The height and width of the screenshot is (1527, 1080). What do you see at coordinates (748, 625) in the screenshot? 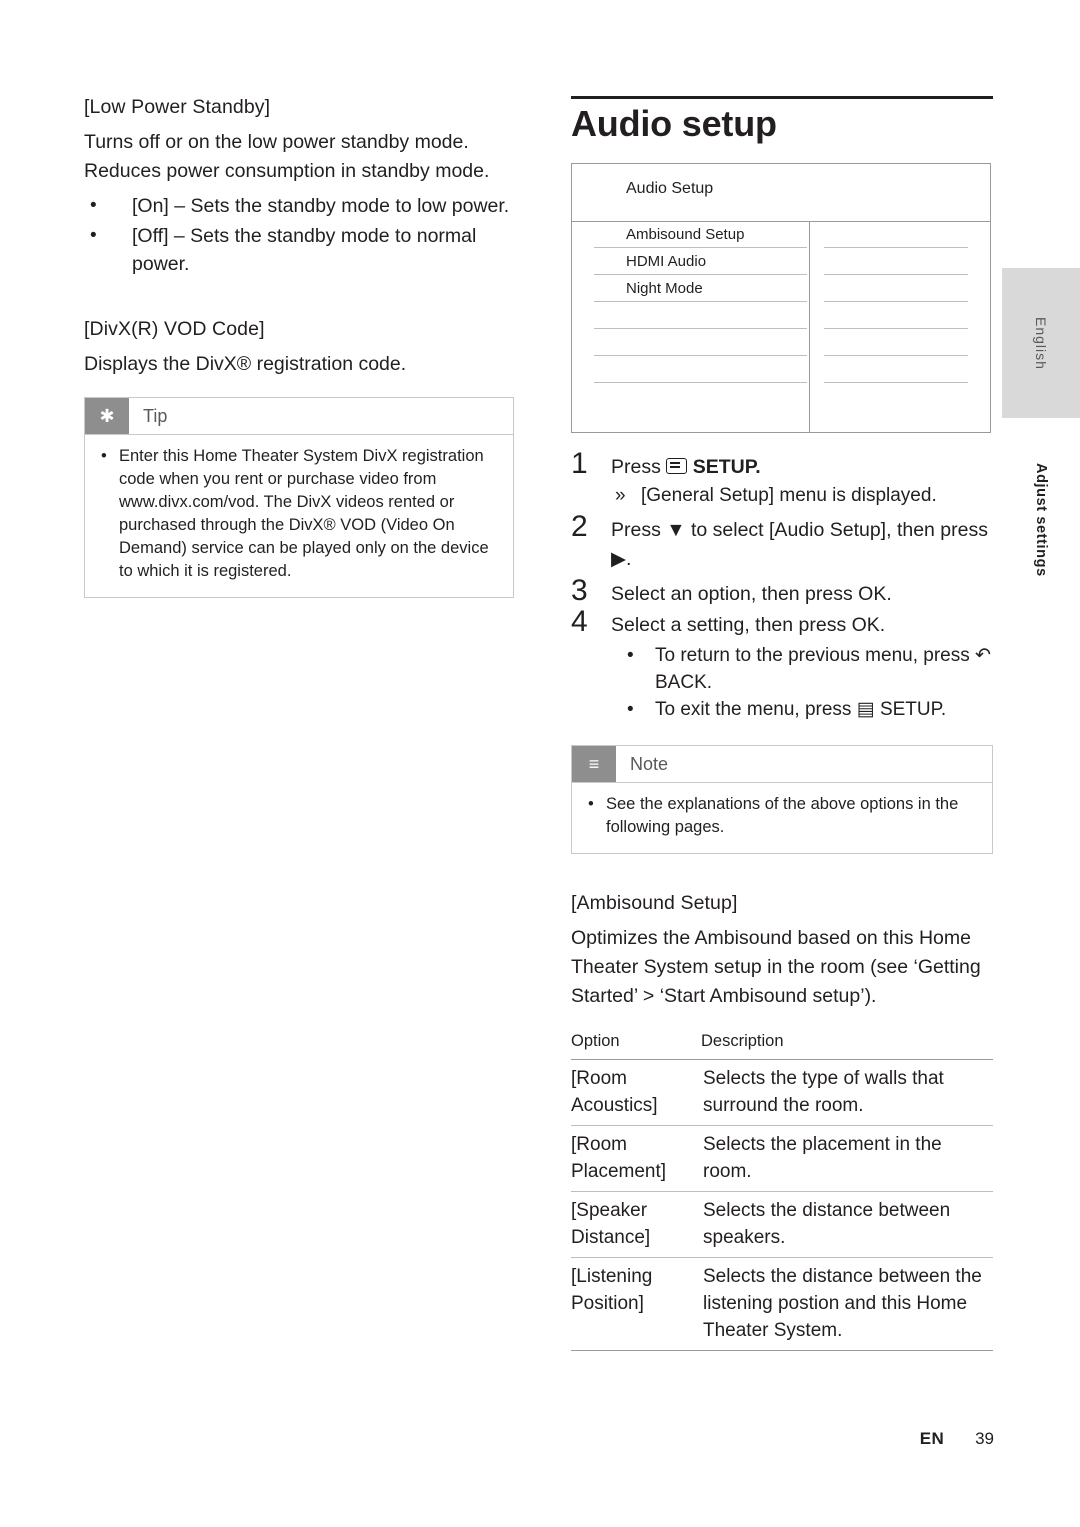
I see `step-text: Select a setting, then press OK.` at bounding box center [748, 625].